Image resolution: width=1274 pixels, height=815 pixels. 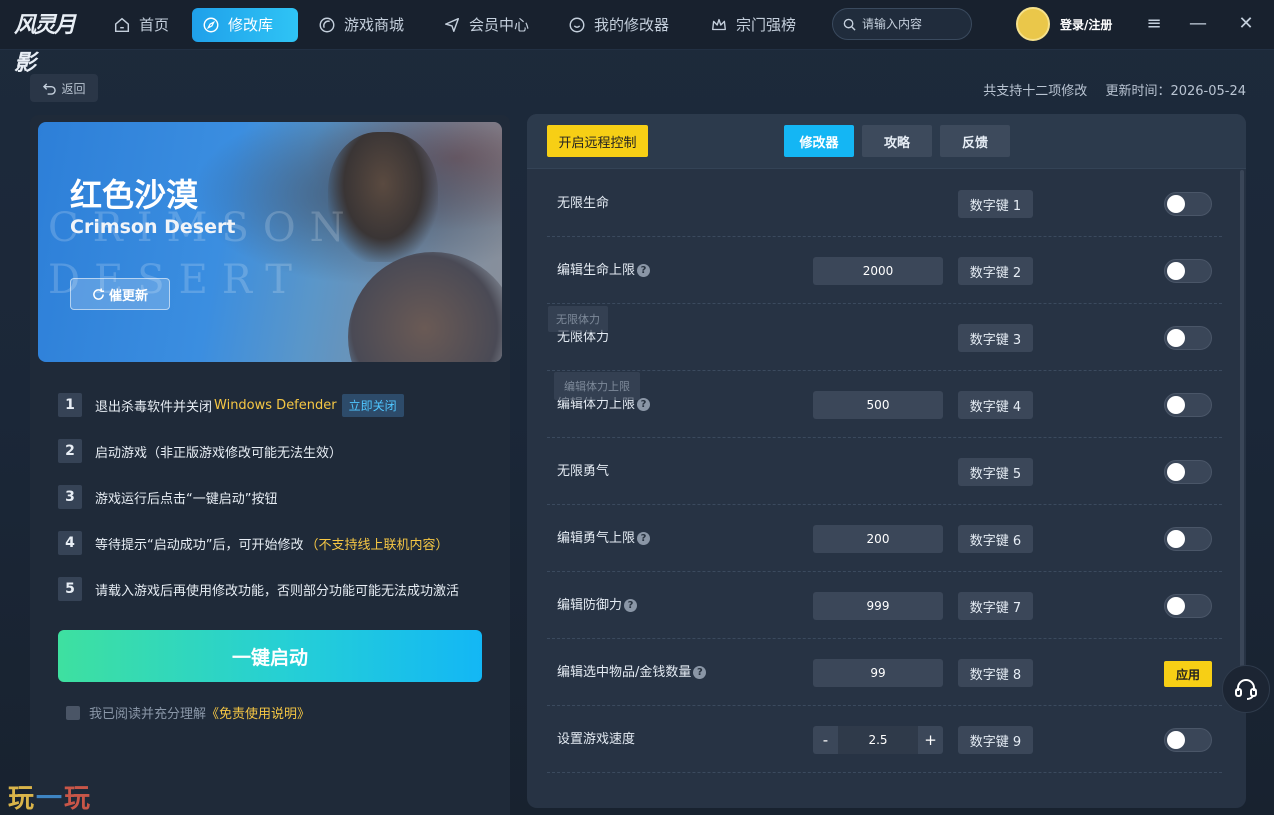 I want to click on nav-trainer-library: 修改库, so click(x=245, y=25).